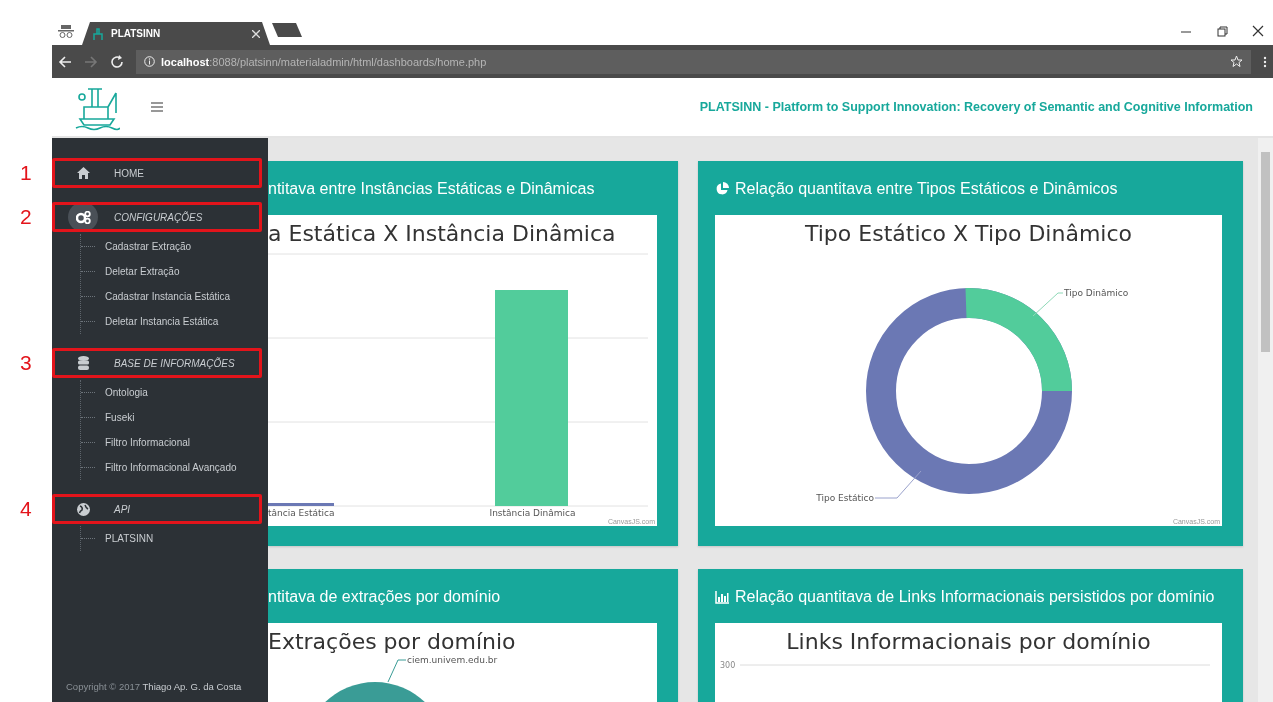 This screenshot has height=702, width=1273. Describe the element at coordinates (136, 33) in the screenshot. I see `tab-title: PLATSINN` at that location.